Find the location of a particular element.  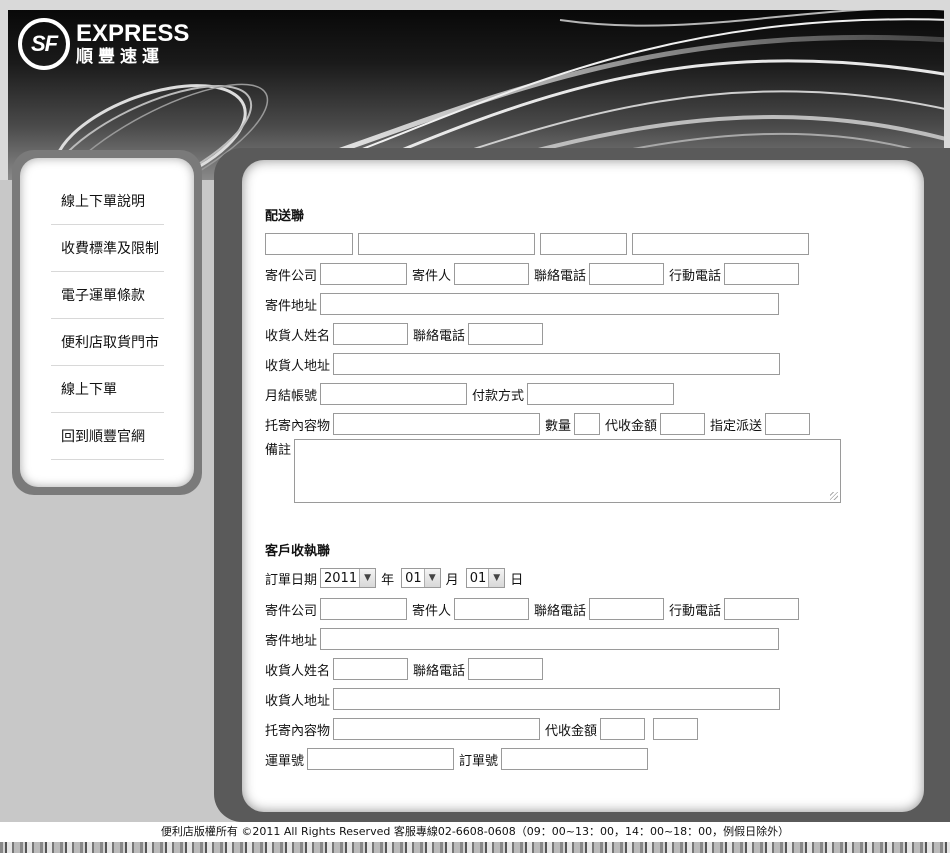

sender-input is located at coordinates (492, 274).